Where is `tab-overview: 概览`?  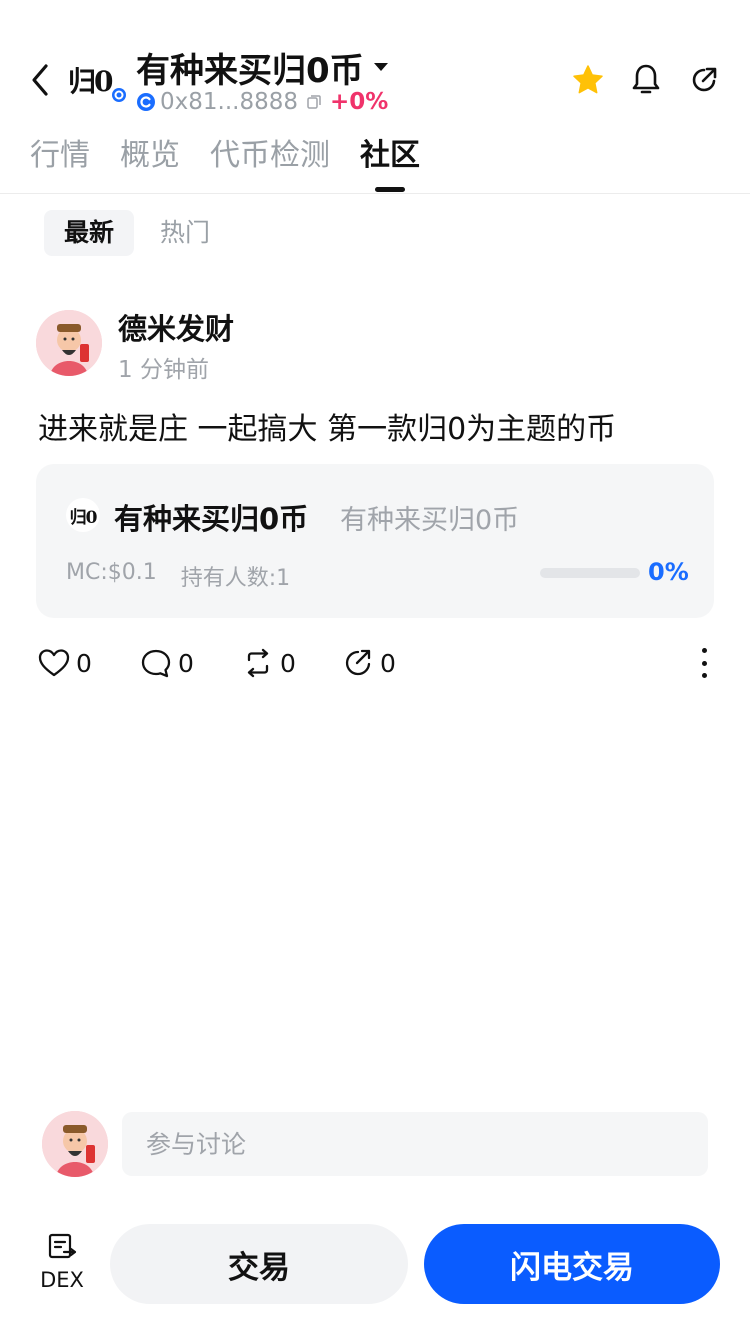
tab-overview: 概览 is located at coordinates (150, 162).